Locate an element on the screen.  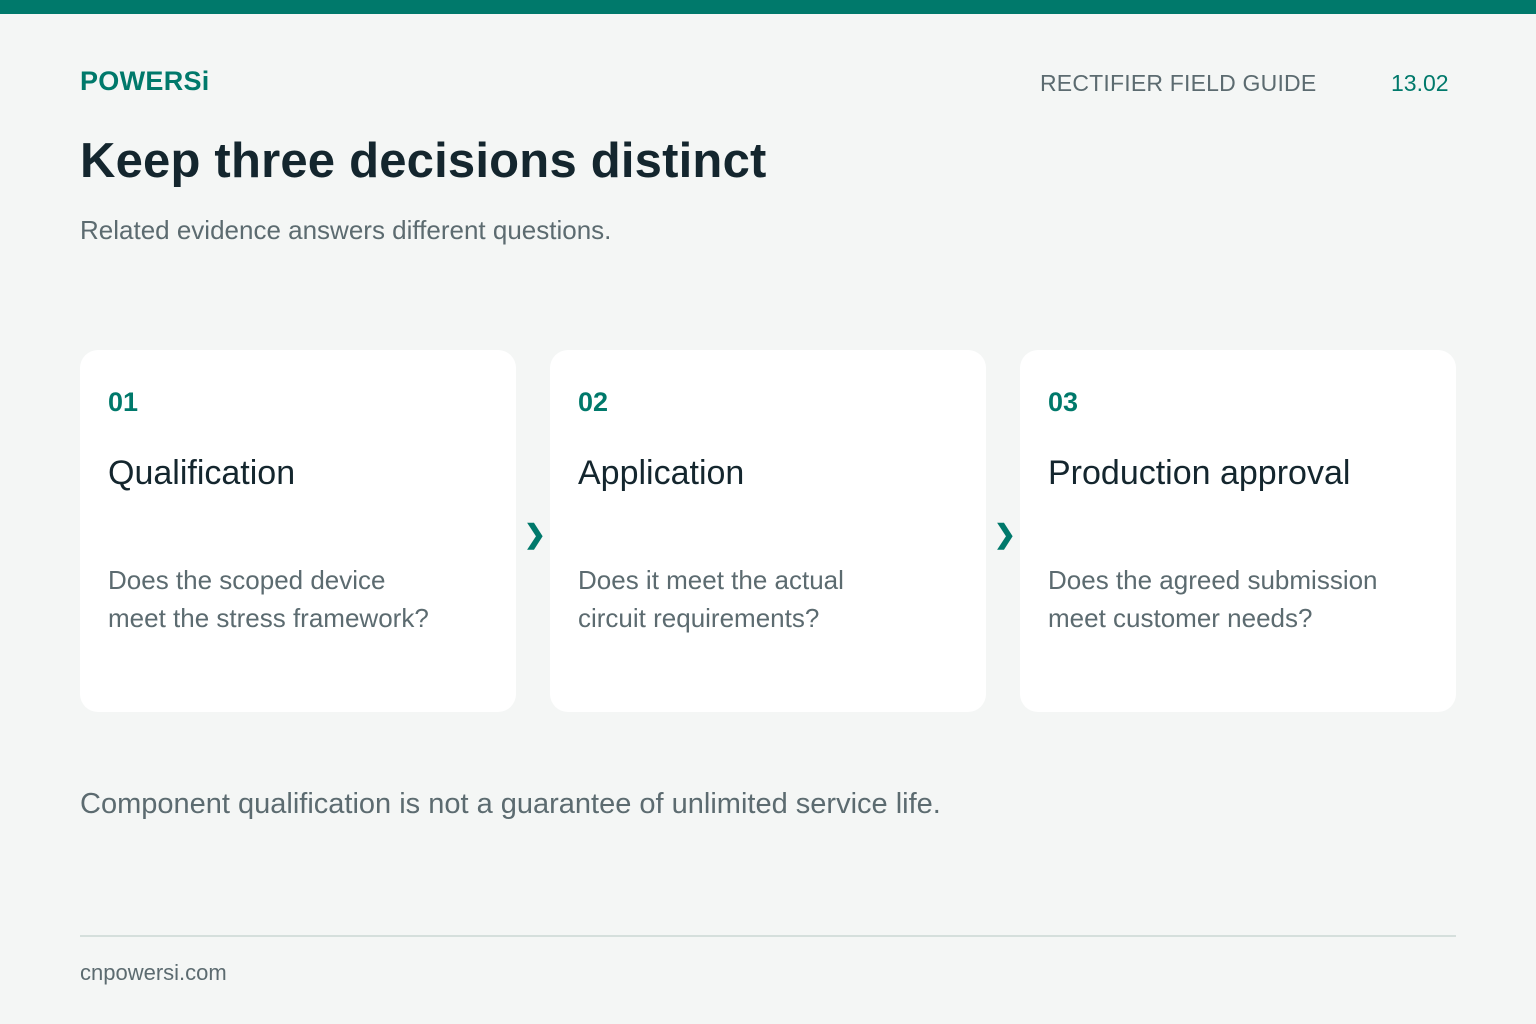
brand-logo: POWERSi is located at coordinates (145, 81).